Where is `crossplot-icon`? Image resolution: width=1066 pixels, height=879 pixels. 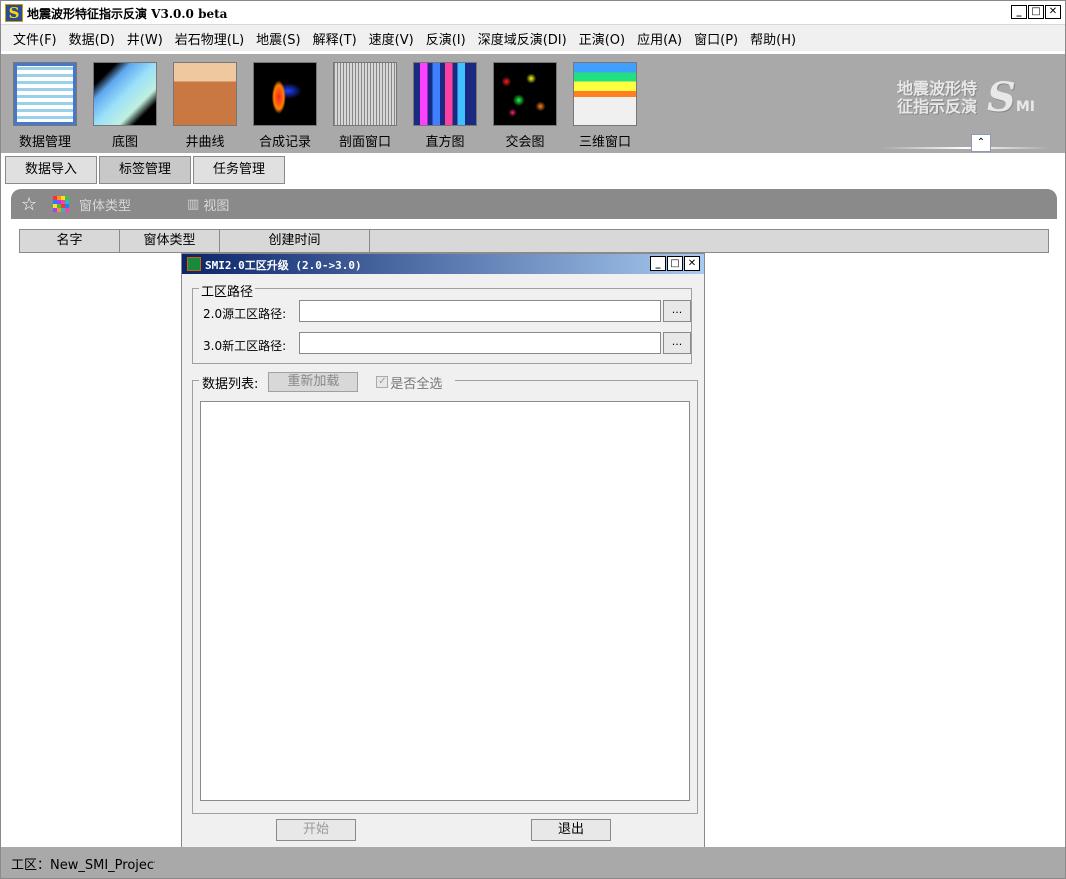
crossplot-icon is located at coordinates (525, 94).